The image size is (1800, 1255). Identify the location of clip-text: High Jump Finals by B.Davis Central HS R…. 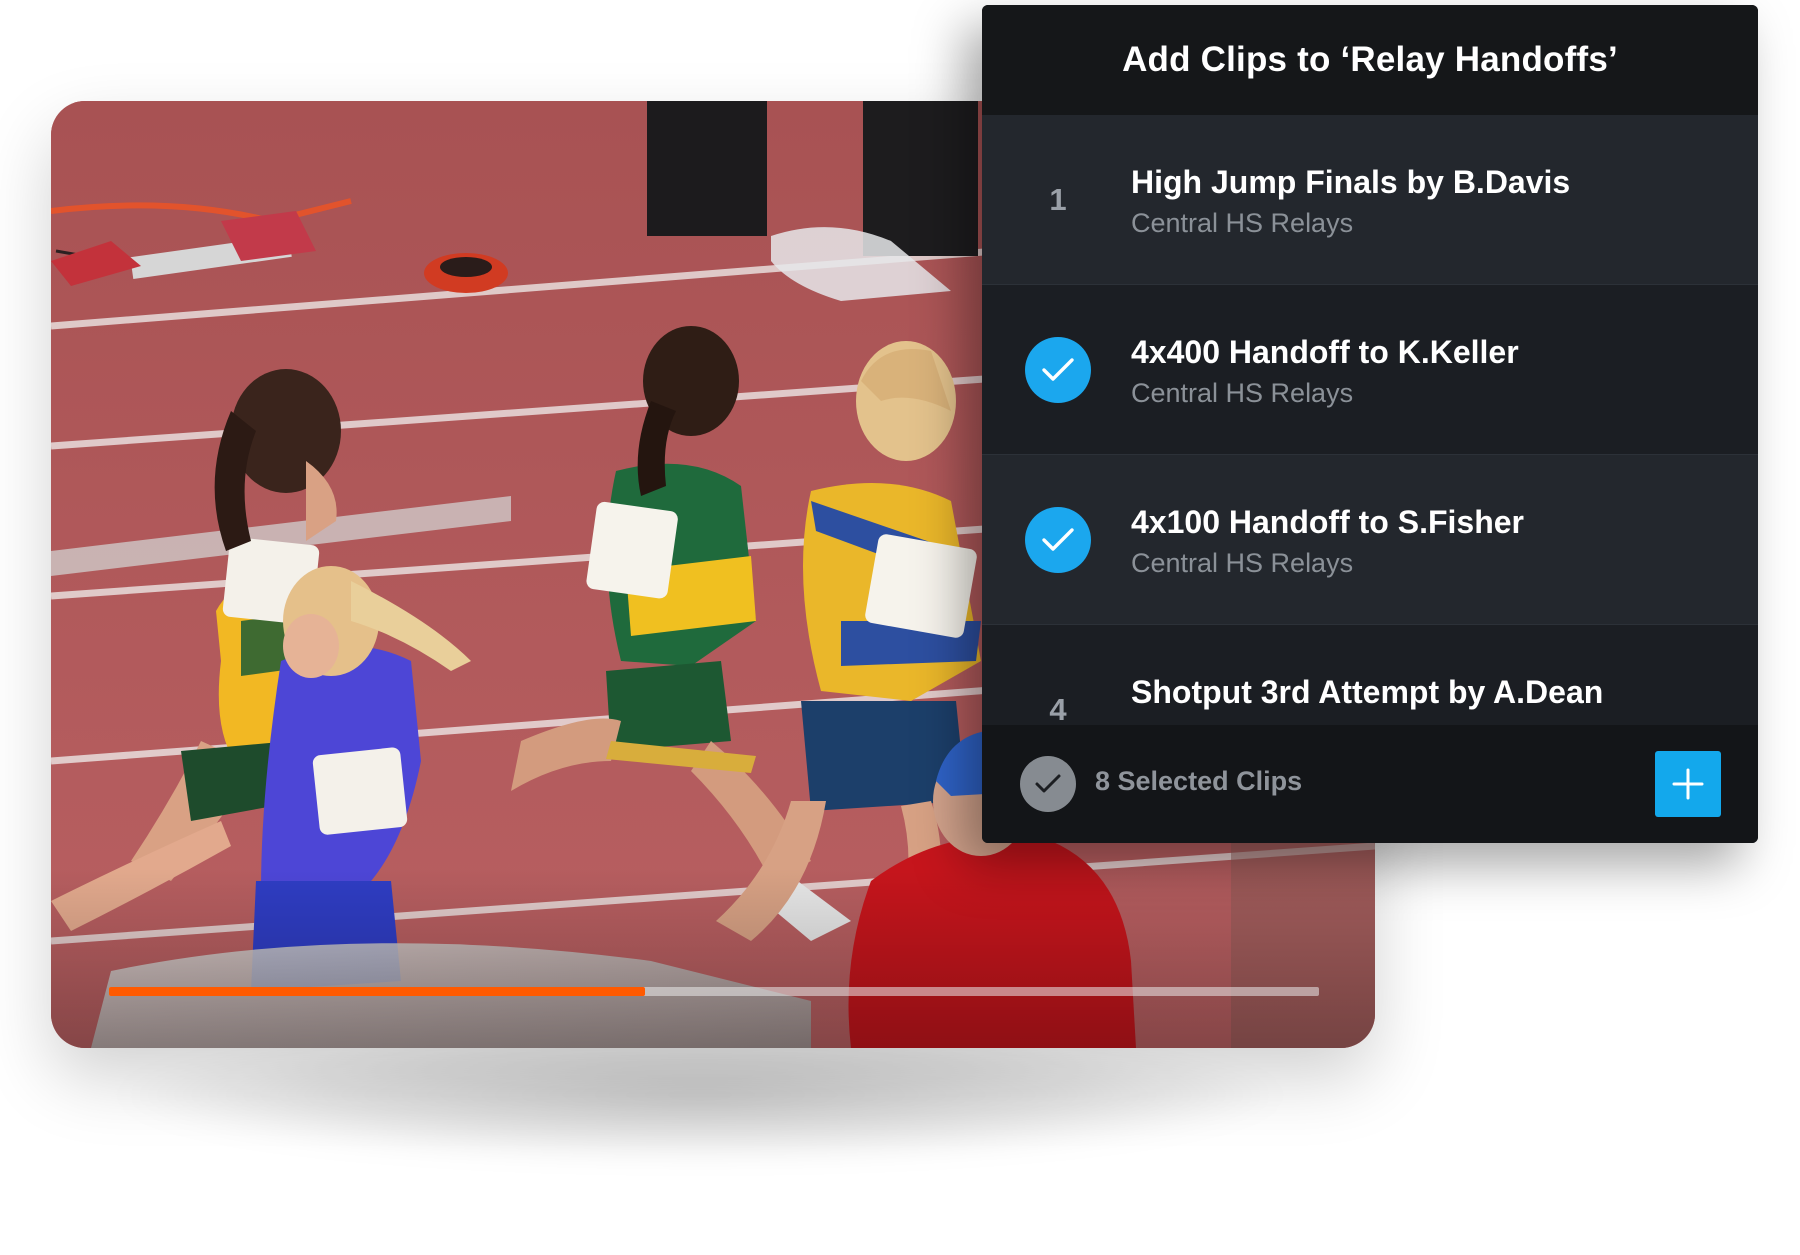
(1350, 202).